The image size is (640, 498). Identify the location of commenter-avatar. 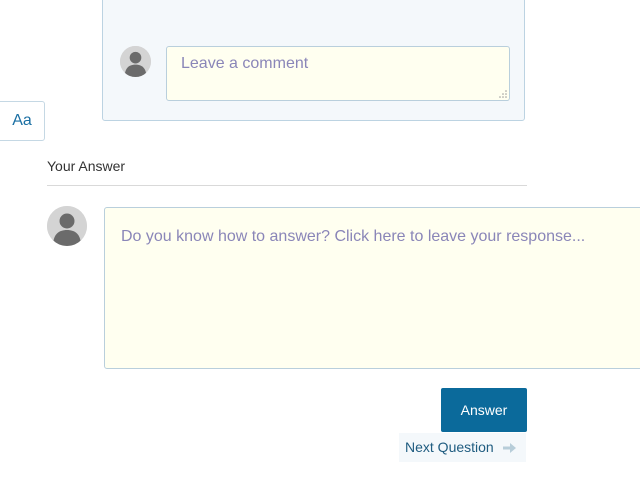
(135, 61).